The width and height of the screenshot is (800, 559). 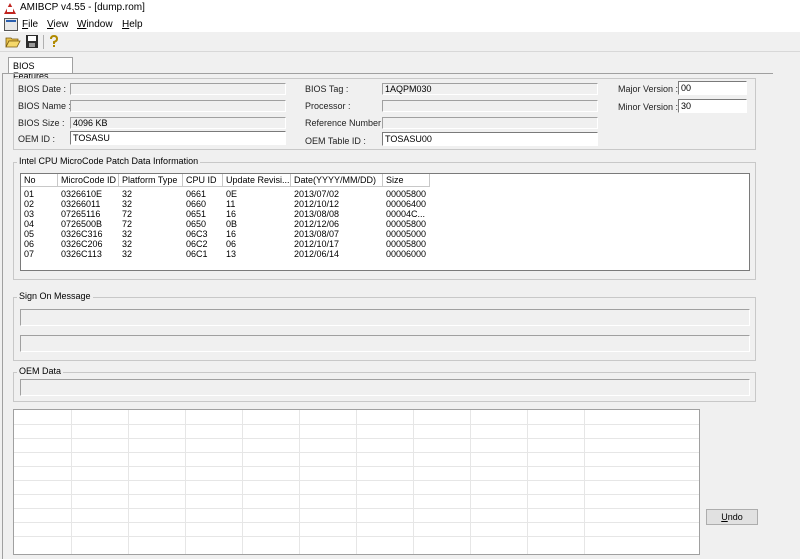 I want to click on minor-version-label: Minor Version :, so click(x=648, y=107).